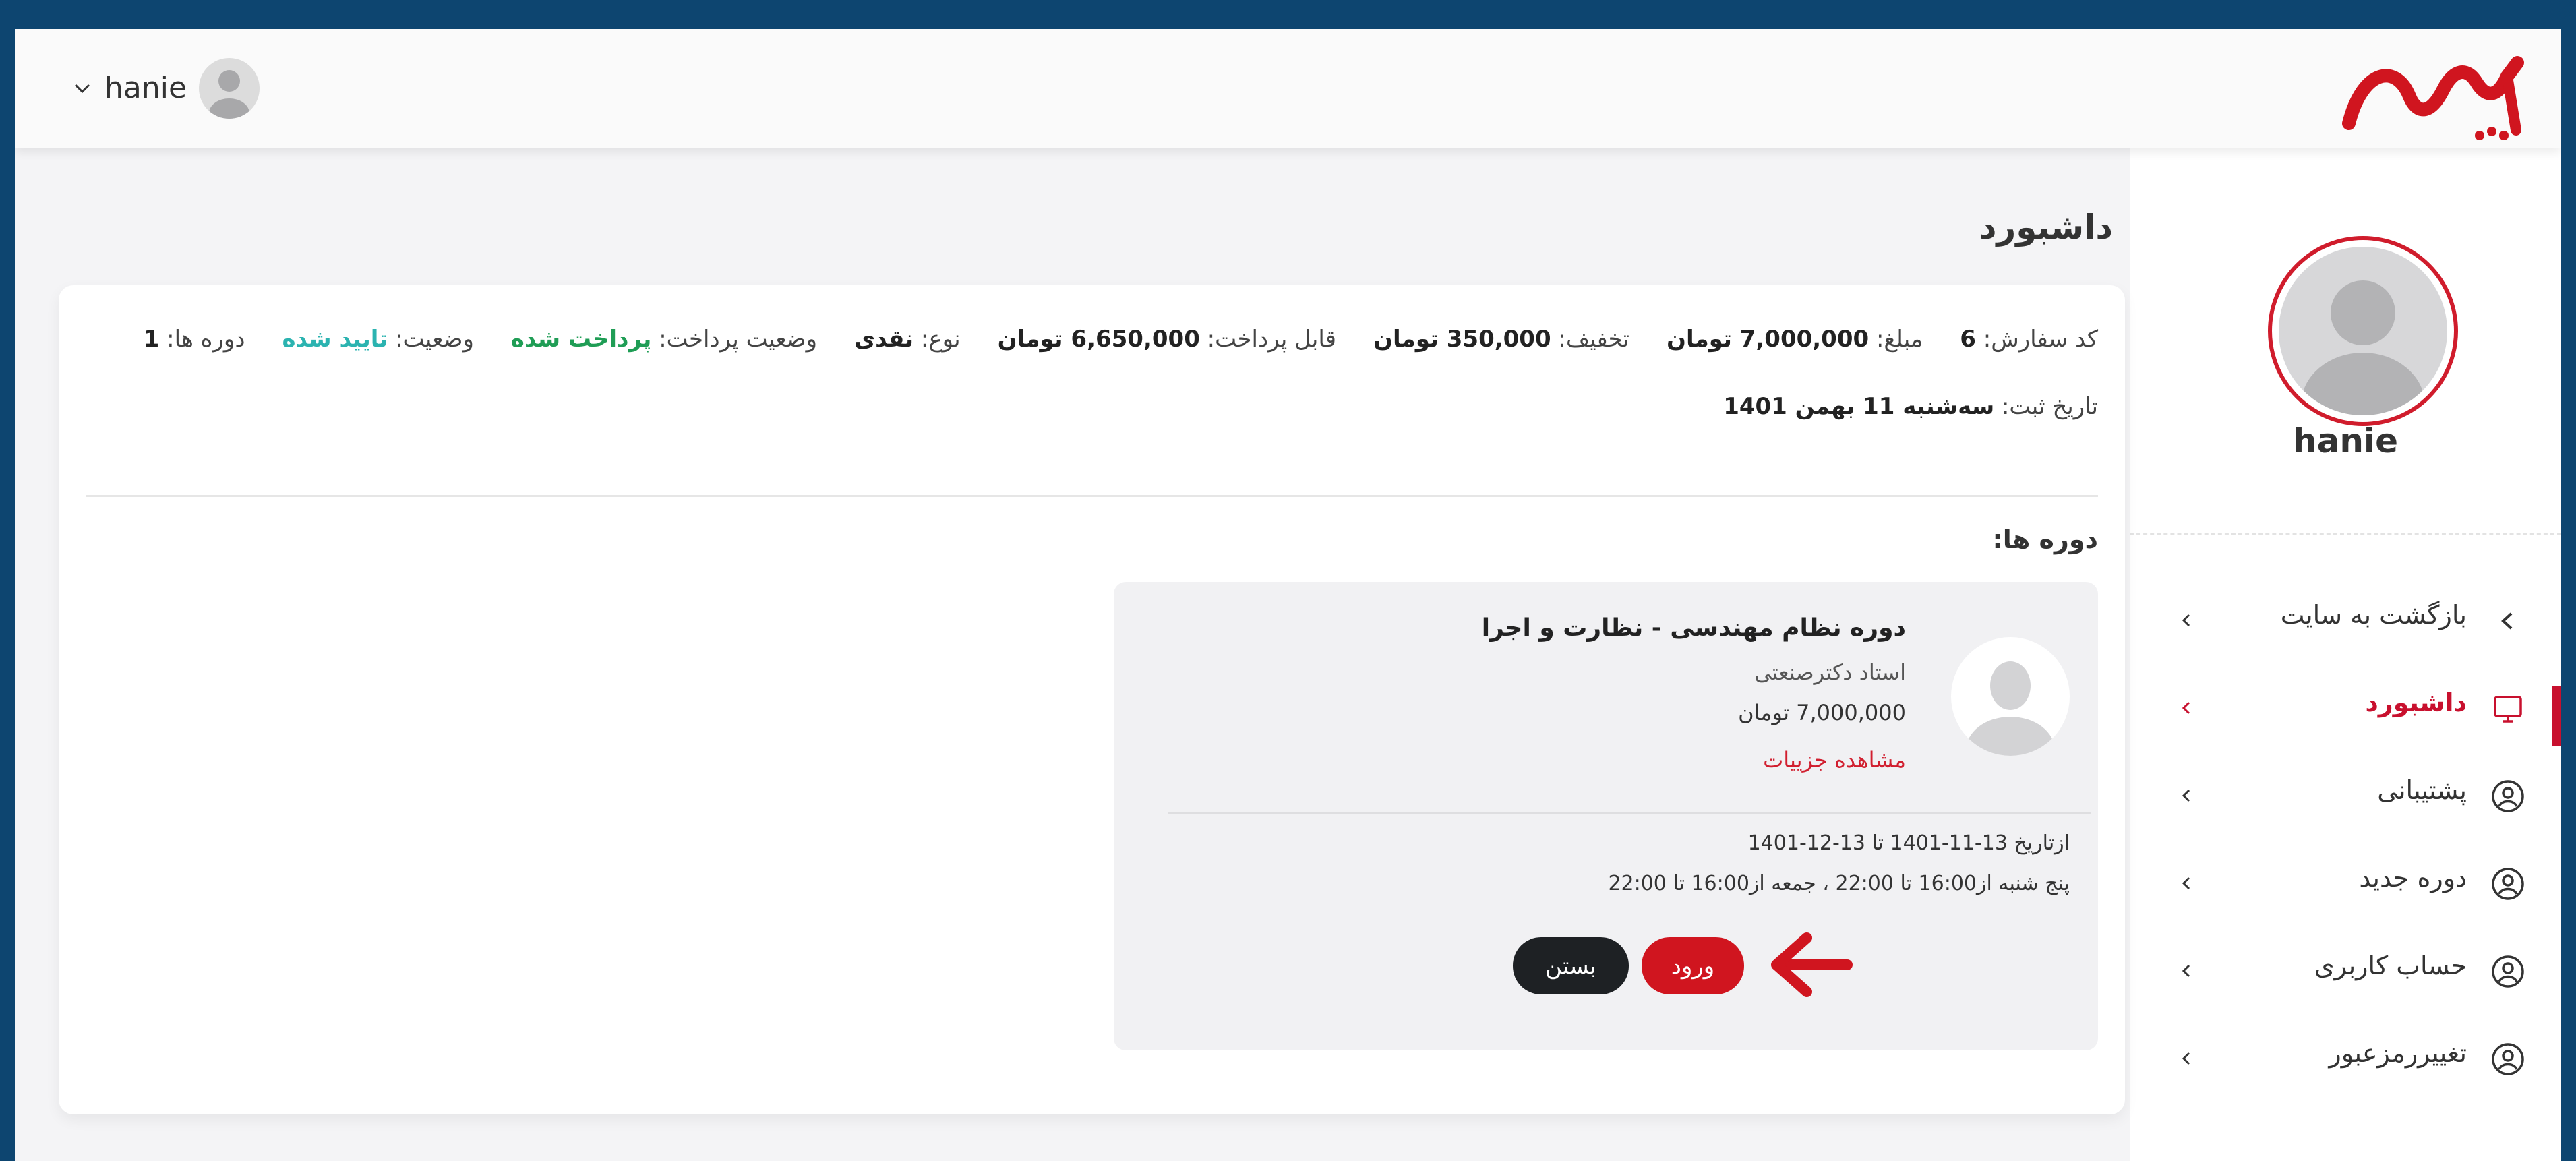  Describe the element at coordinates (2413, 878) in the screenshot. I see `sidebar-item-label: دوره جدید` at that location.